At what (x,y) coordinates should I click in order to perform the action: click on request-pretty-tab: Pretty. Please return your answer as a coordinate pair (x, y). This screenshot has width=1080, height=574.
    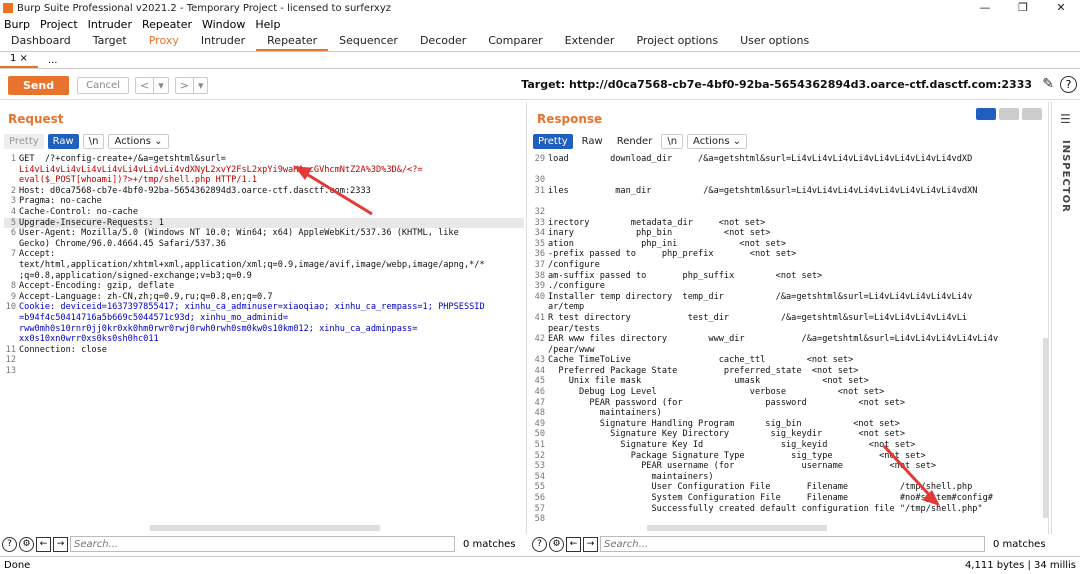
    Looking at the image, I should click on (24, 141).